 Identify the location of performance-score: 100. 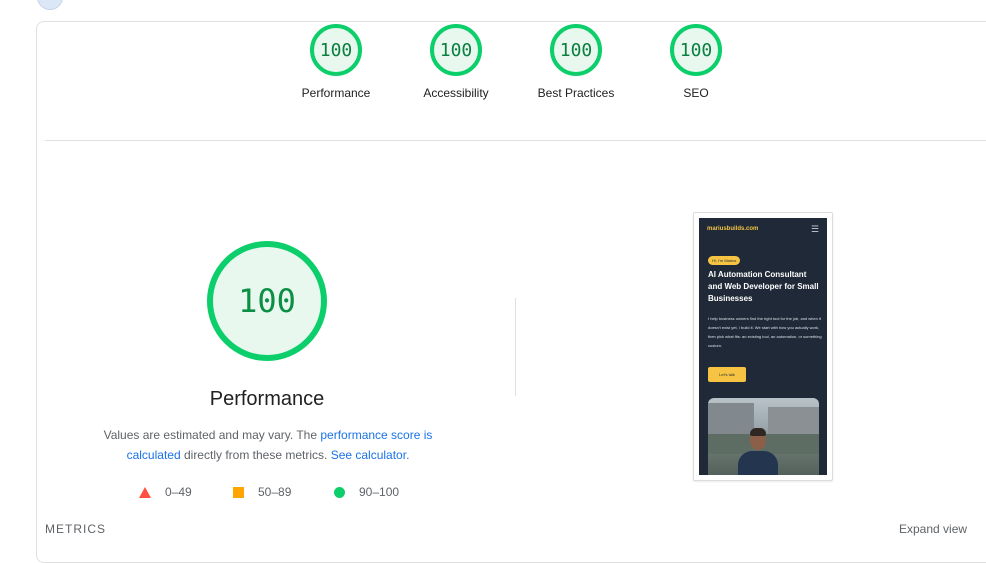
(336, 50).